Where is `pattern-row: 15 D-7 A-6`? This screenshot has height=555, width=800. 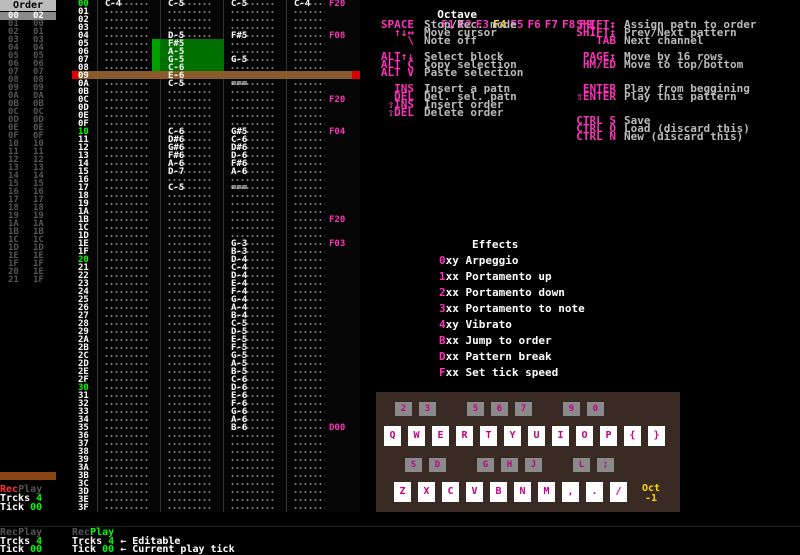 pattern-row: 15 D-7 A-6 is located at coordinates (217, 172).